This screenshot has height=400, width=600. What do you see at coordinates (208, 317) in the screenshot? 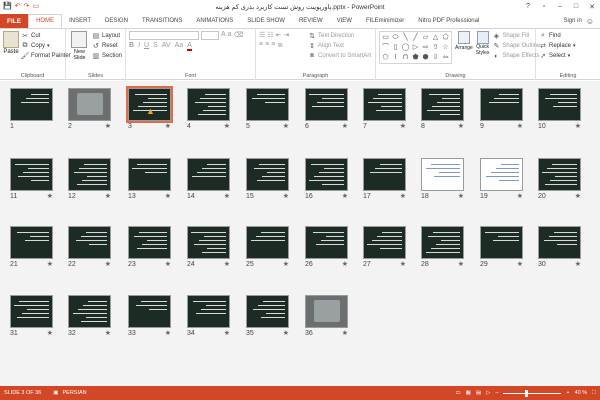
I see `slide-thumbnail: 34 ★` at bounding box center [208, 317].